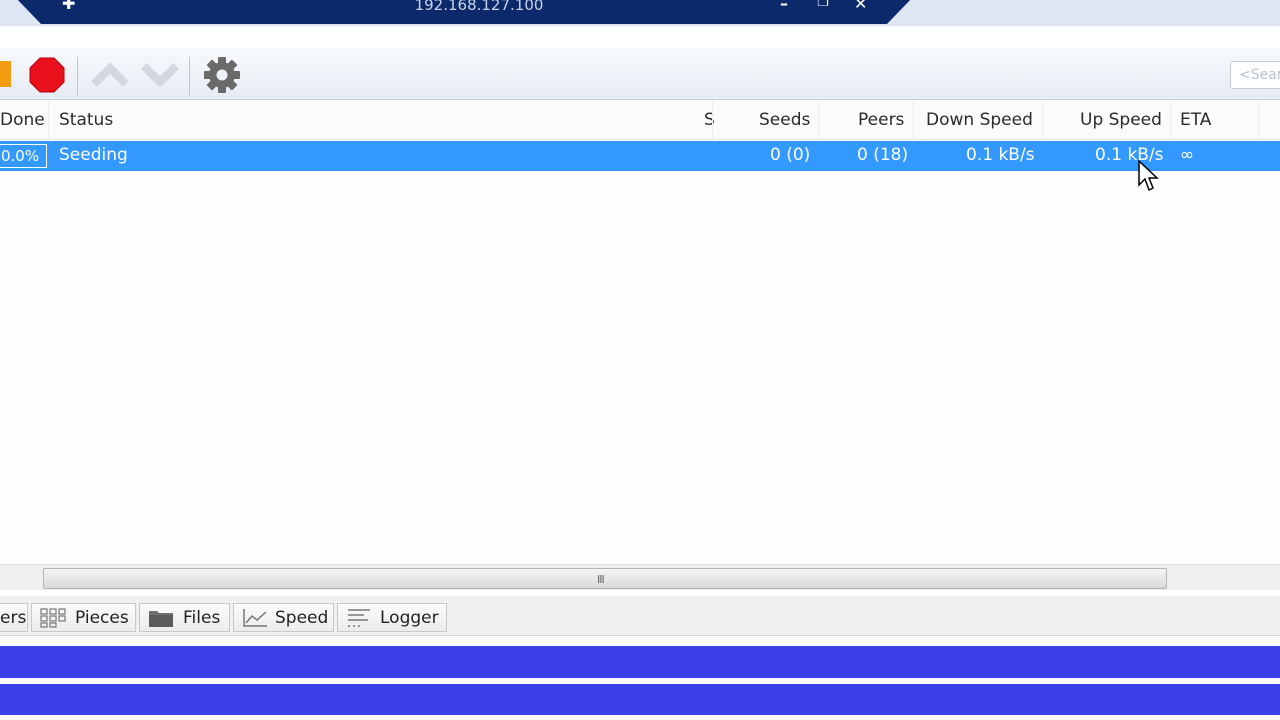 Image resolution: width=1280 pixels, height=720 pixels. I want to click on tab-speed: Speed, so click(283, 617).